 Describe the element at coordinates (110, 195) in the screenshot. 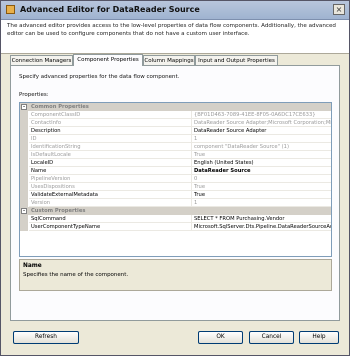

I see `property-name: ValidateExternalMetadata` at that location.